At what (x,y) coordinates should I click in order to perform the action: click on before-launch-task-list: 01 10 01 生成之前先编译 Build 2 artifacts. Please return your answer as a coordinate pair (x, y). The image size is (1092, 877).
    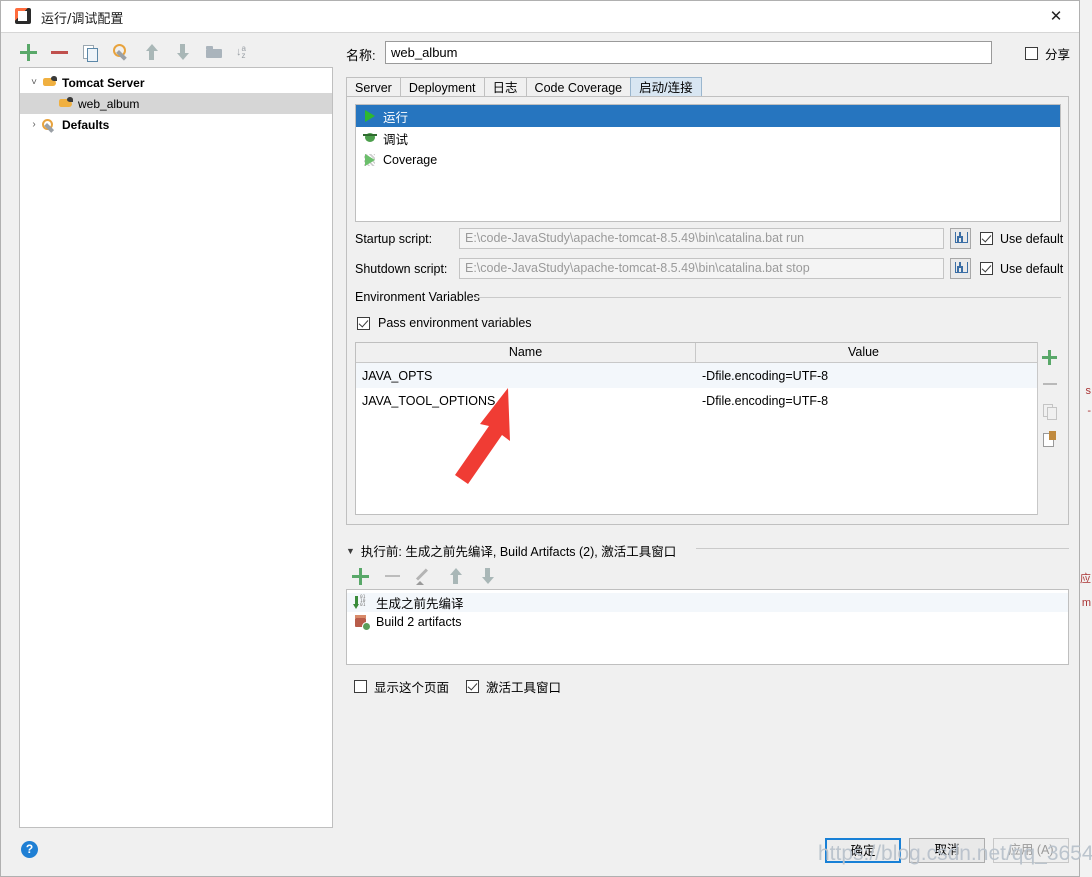
    Looking at the image, I should click on (707, 627).